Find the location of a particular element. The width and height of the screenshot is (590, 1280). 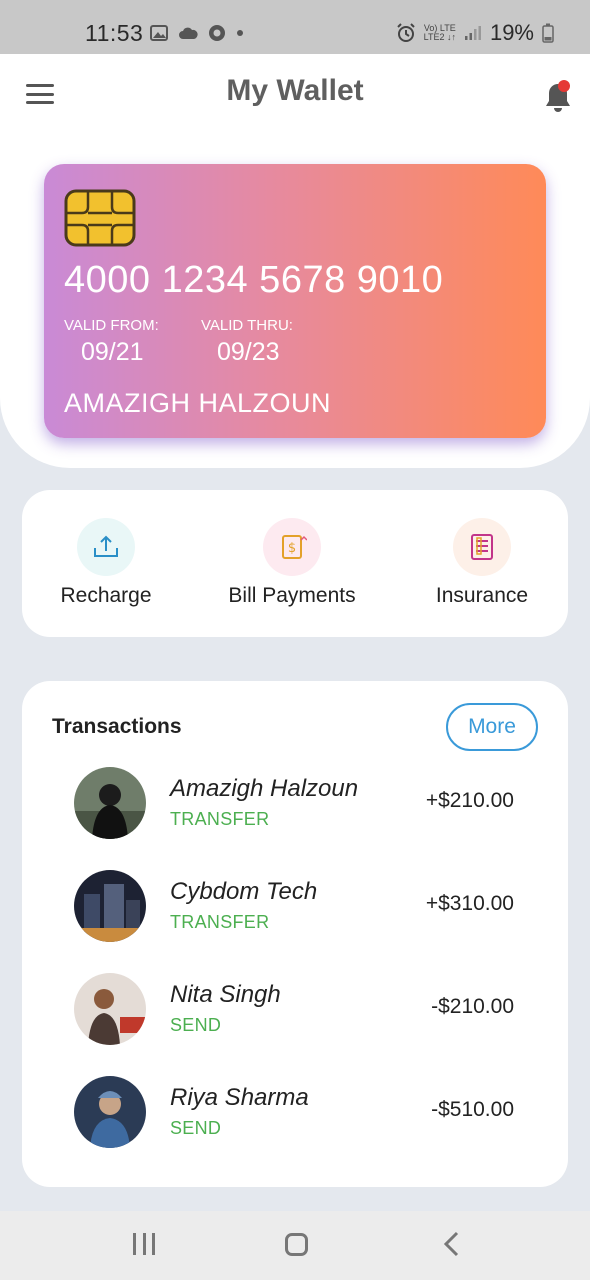

quick-actions-panel: Recharge $ Bill Payments Insurance is located at coordinates (295, 563).